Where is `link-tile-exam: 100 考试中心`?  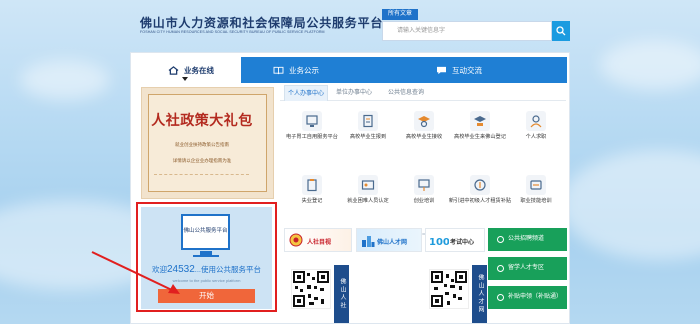 link-tile-exam: 100 考试中心 is located at coordinates (455, 240).